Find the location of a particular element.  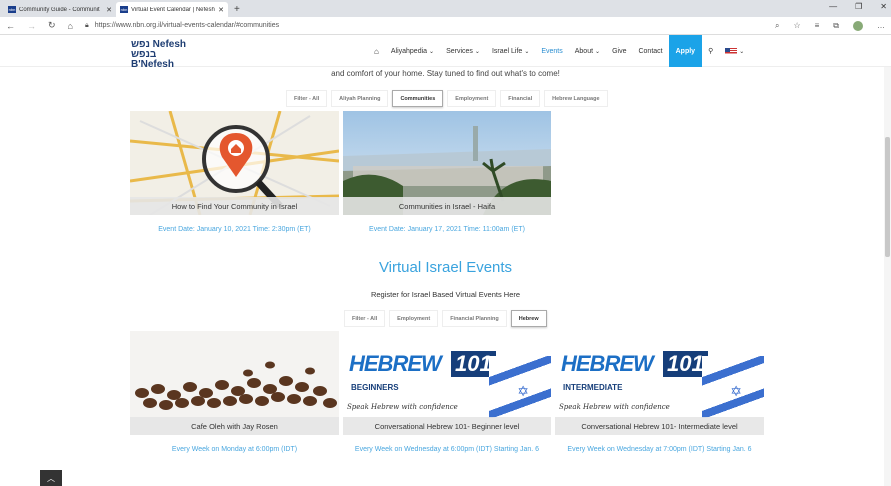

filter-aliyah-planning-button: Aliyah Planning is located at coordinates (360, 98).